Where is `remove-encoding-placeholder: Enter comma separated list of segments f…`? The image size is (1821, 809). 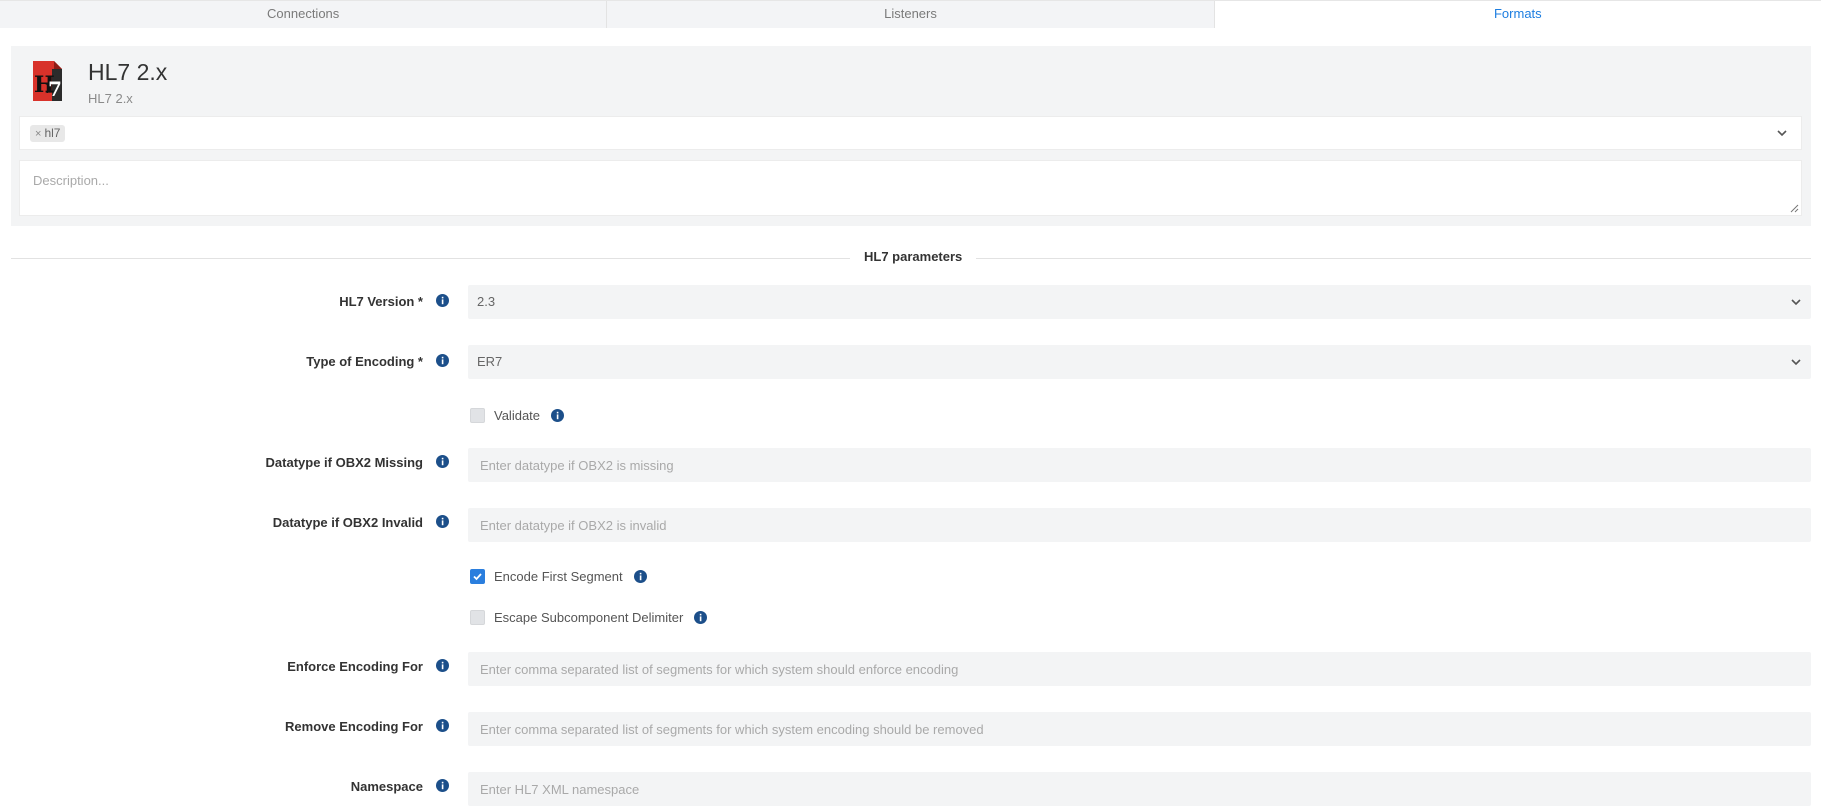
remove-encoding-placeholder: Enter comma separated list of segments f… is located at coordinates (732, 729).